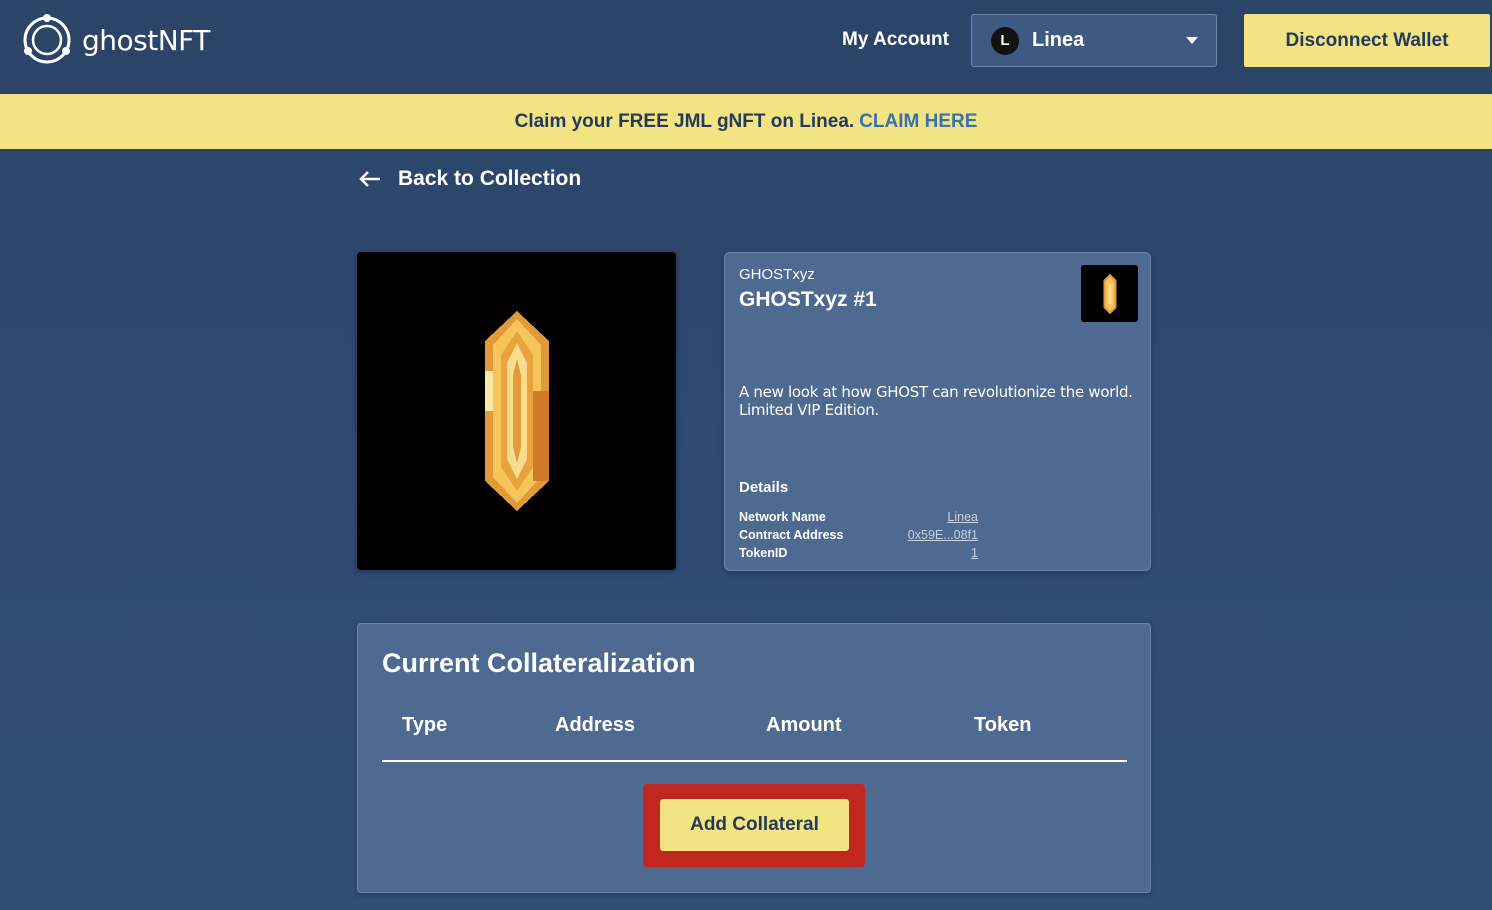 The width and height of the screenshot is (1492, 910). What do you see at coordinates (782, 517) in the screenshot?
I see `detail-key: Network Name` at bounding box center [782, 517].